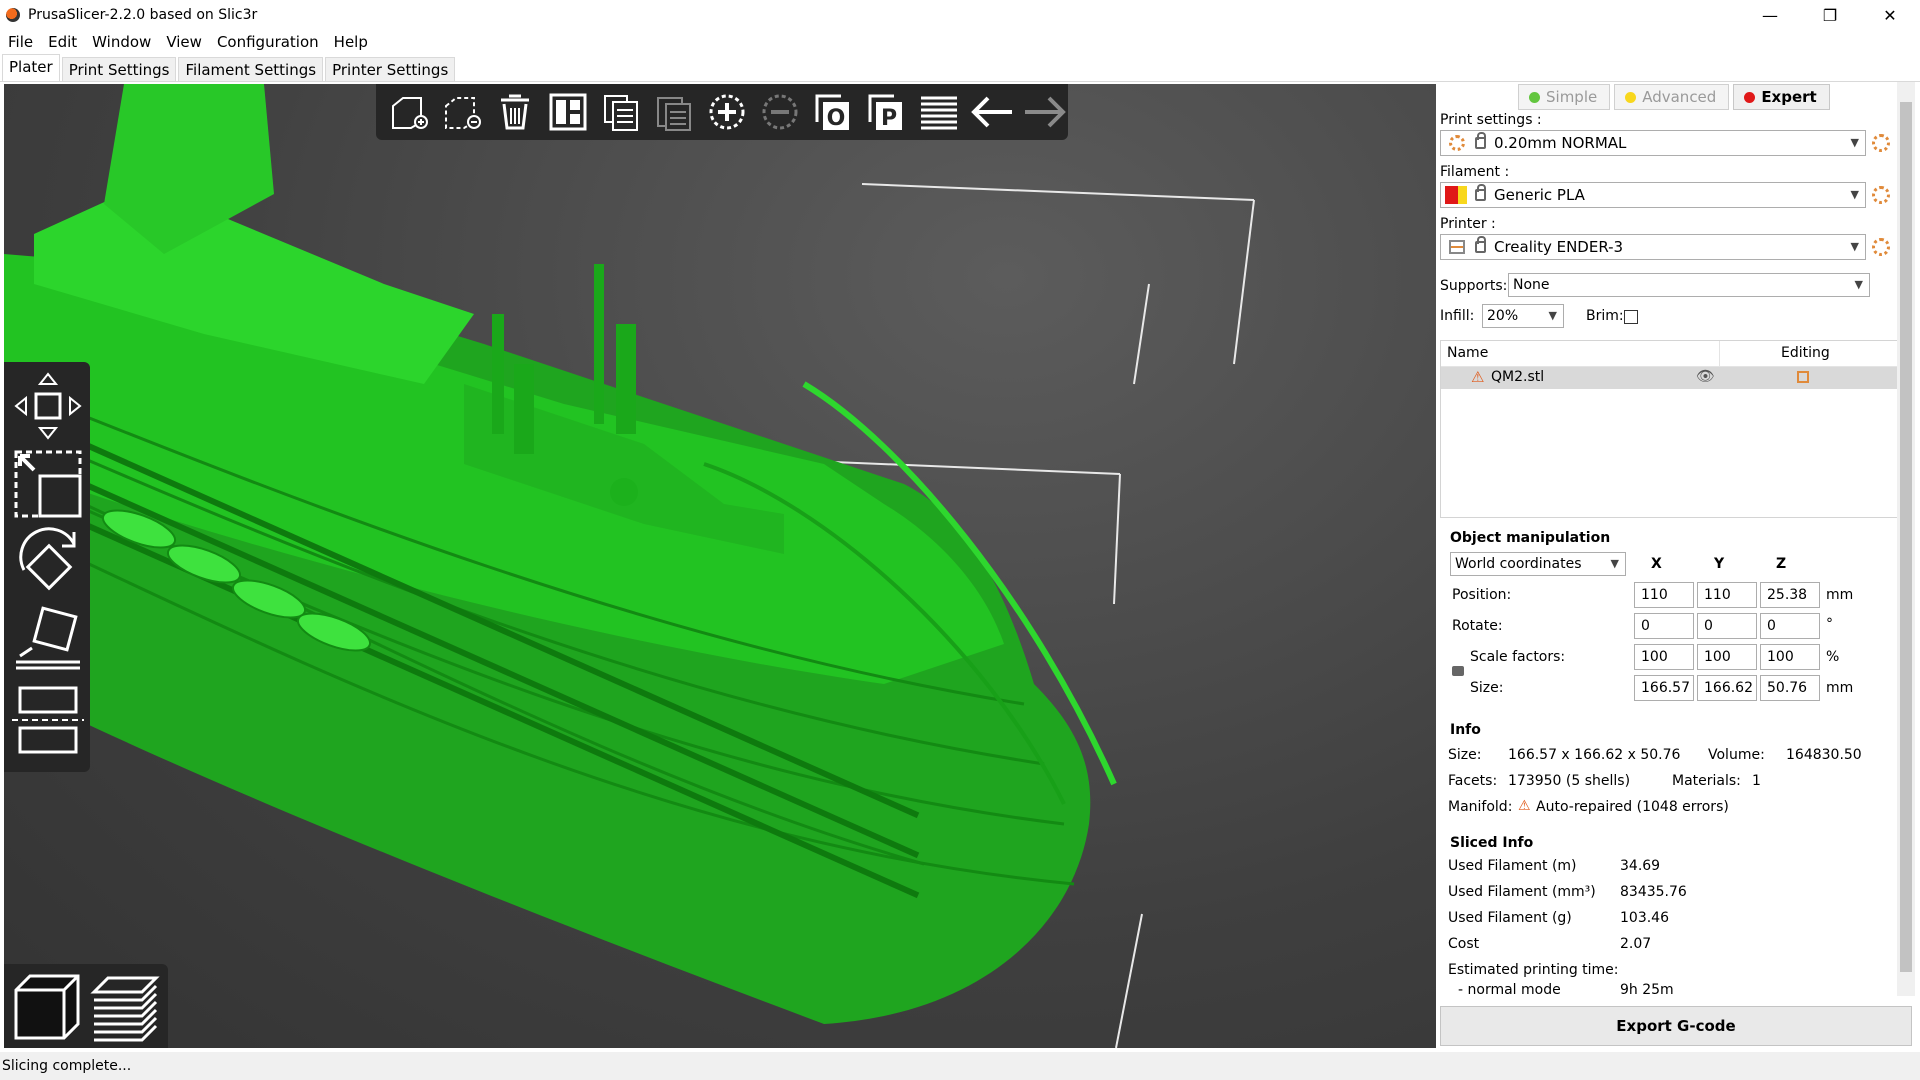  I want to click on scale-y-field: 100, so click(1727, 657).